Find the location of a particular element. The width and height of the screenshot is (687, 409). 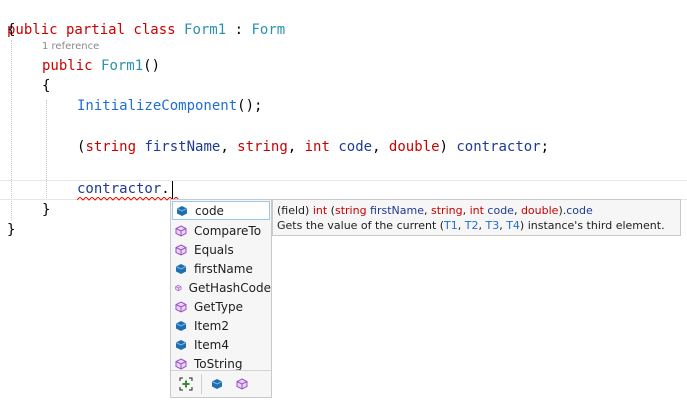

completion-item-equals: Equals is located at coordinates (221, 249).